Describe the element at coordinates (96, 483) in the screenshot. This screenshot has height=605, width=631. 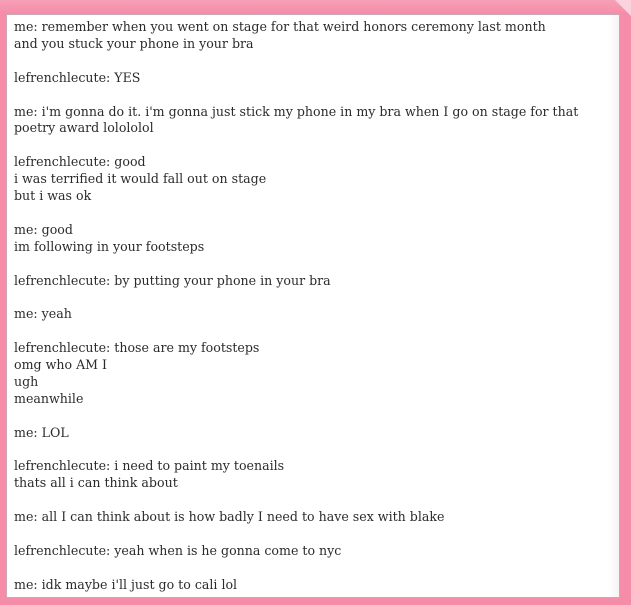
I see `message-line: thats all i can think about` at that location.